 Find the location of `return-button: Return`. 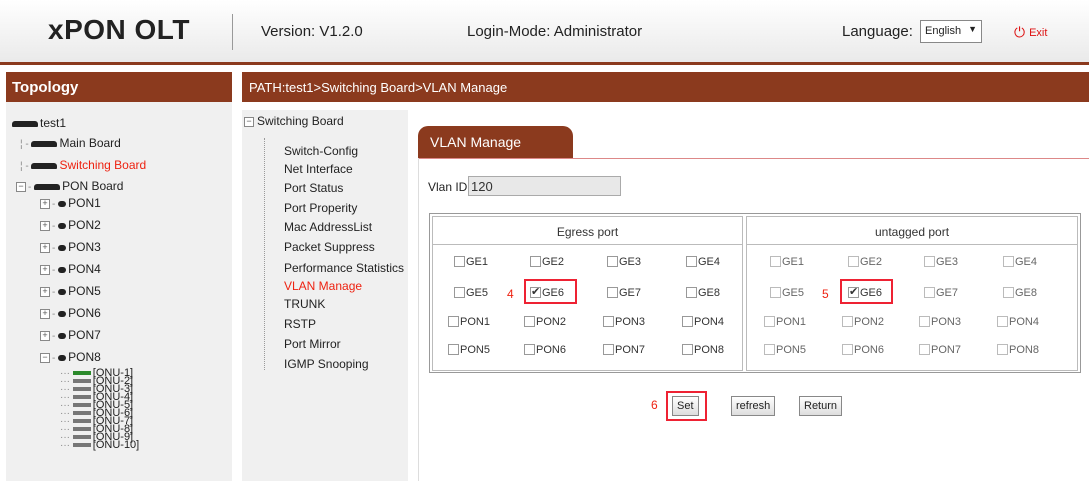

return-button: Return is located at coordinates (821, 406).